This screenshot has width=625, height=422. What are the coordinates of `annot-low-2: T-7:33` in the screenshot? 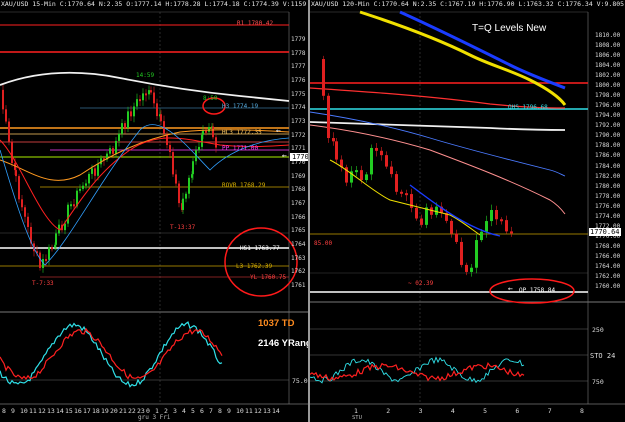 It's located at (43, 283).